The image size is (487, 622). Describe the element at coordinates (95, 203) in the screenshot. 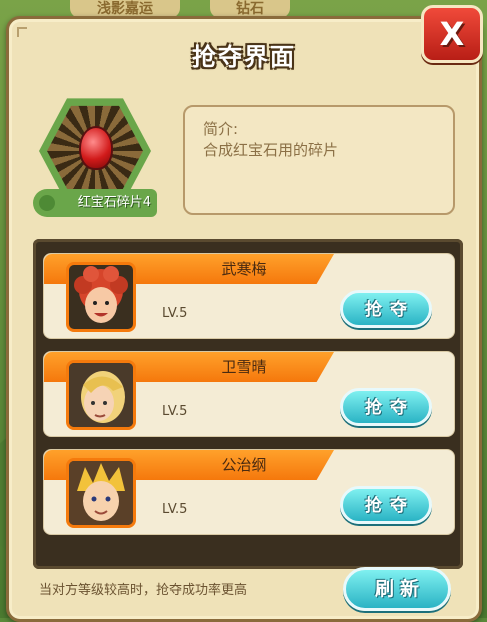

I see `item-name-label: 红宝石碎片4` at that location.